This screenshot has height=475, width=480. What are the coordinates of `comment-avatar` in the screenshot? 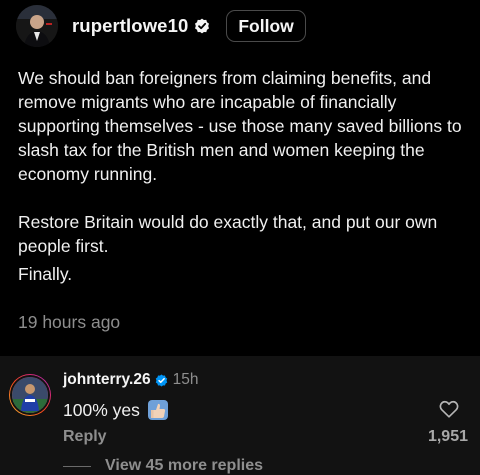 It's located at (30, 395).